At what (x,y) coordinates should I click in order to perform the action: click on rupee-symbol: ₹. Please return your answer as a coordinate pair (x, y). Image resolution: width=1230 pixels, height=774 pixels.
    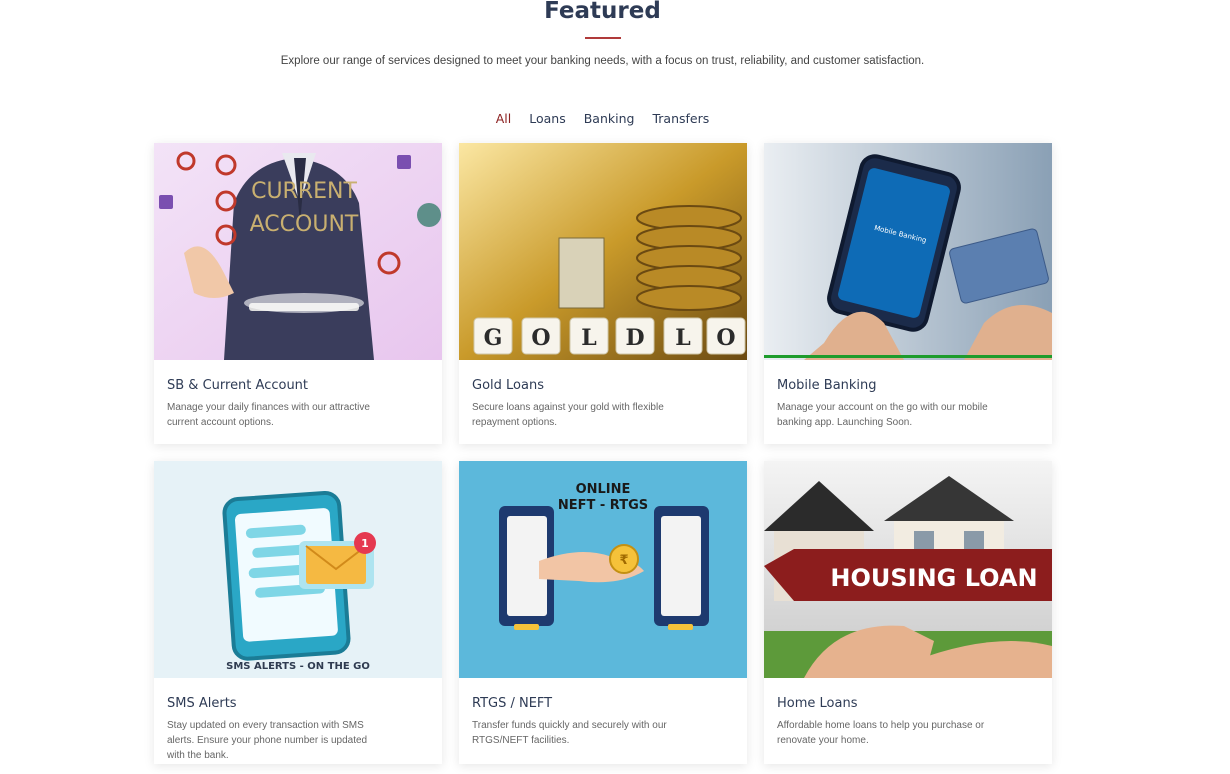
    Looking at the image, I should click on (623, 560).